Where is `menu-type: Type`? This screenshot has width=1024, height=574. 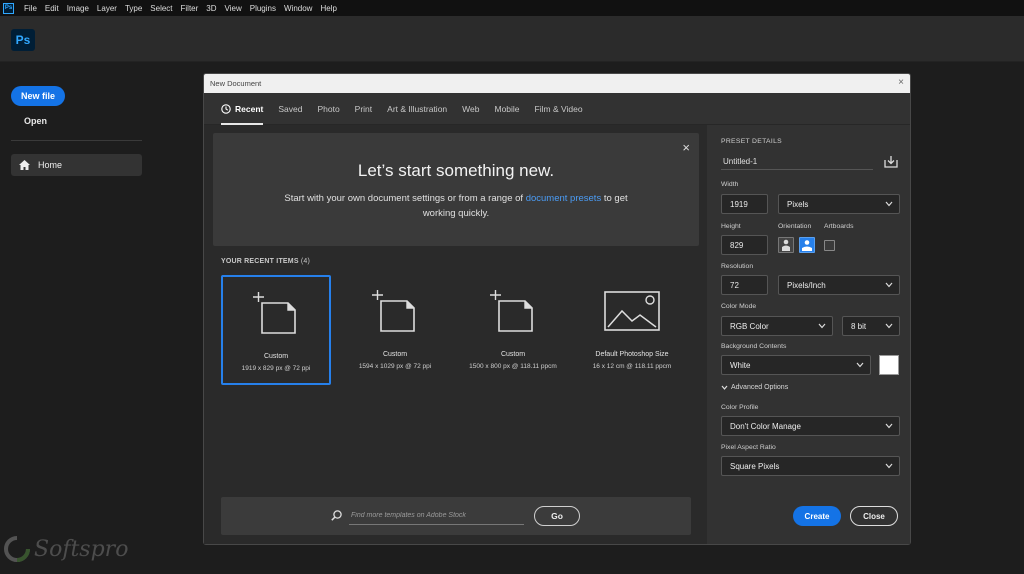
menu-type: Type is located at coordinates (133, 8).